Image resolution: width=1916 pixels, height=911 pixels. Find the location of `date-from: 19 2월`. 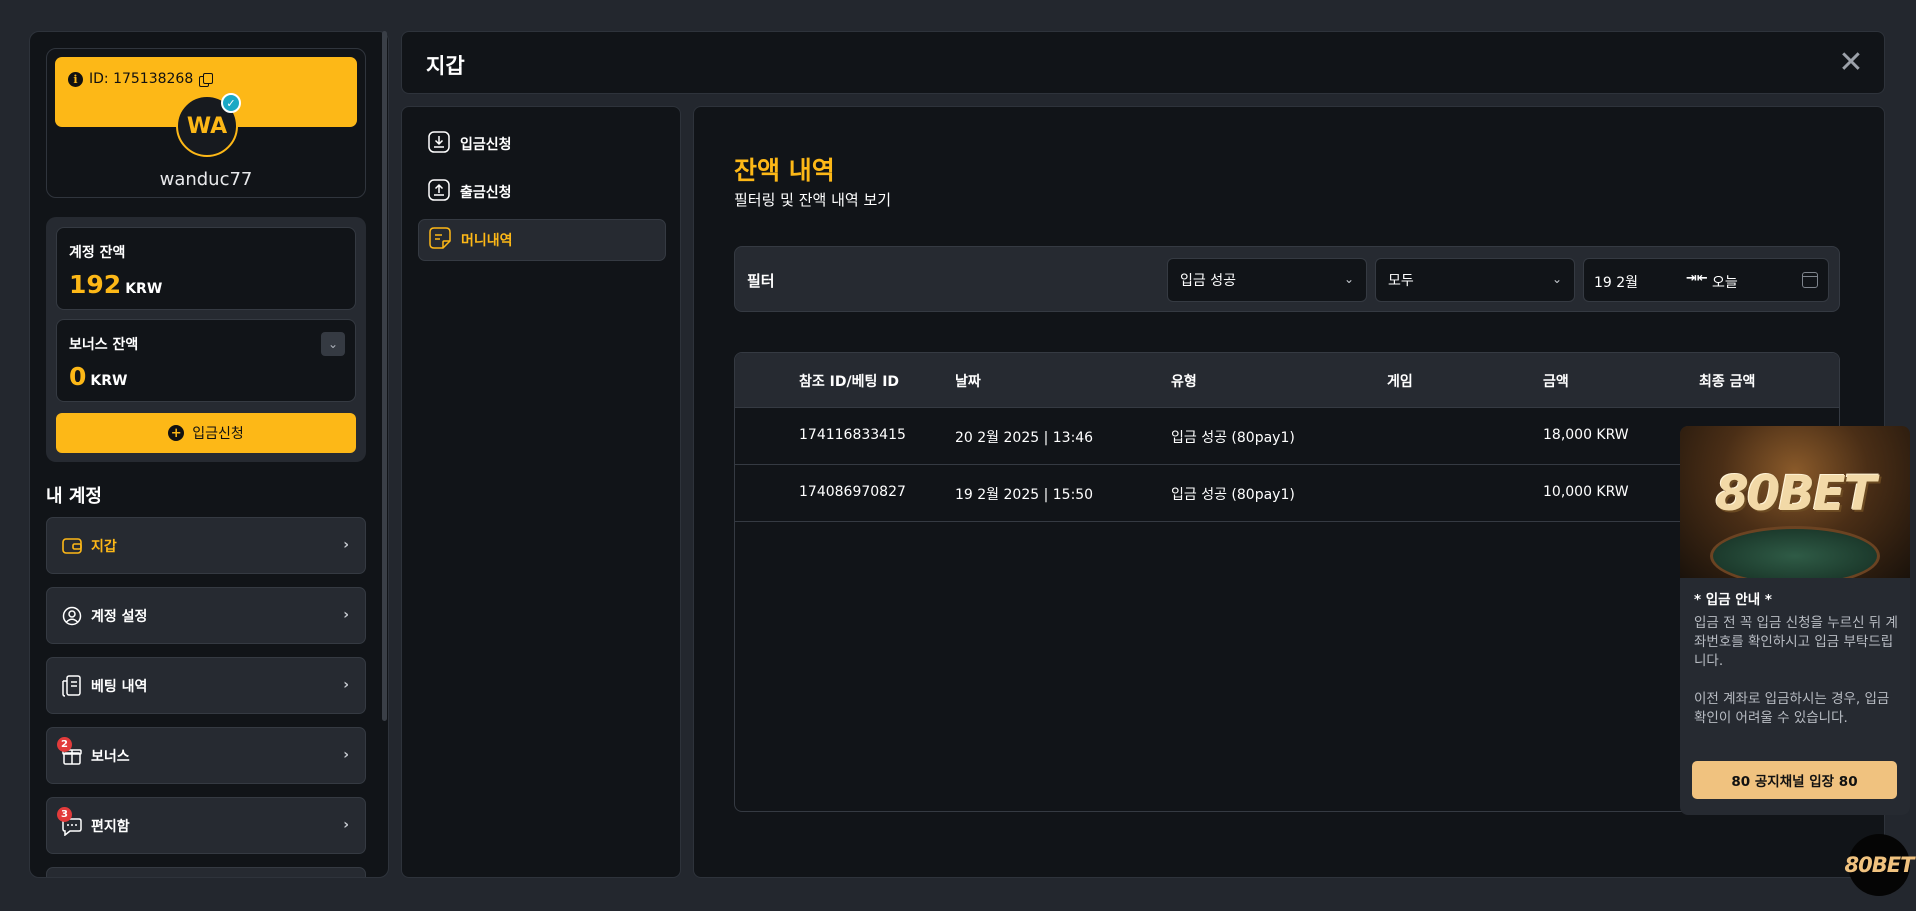

date-from: 19 2월 is located at coordinates (1616, 283).